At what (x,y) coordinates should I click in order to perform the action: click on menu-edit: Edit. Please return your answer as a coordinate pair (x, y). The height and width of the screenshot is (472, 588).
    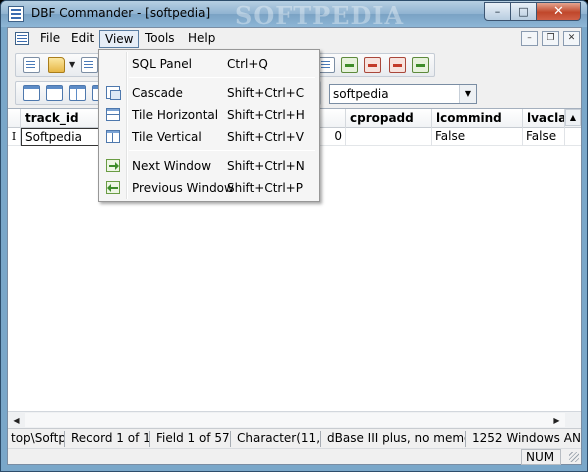
    Looking at the image, I should click on (82, 39).